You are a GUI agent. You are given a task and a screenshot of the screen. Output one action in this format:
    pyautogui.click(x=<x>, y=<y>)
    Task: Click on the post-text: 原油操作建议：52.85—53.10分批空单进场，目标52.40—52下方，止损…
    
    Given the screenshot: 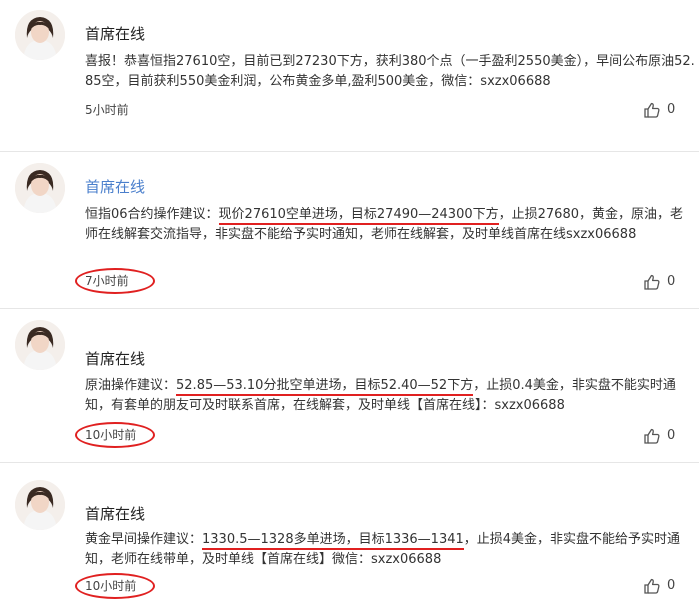 What is the action you would take?
    pyautogui.click(x=390, y=396)
    